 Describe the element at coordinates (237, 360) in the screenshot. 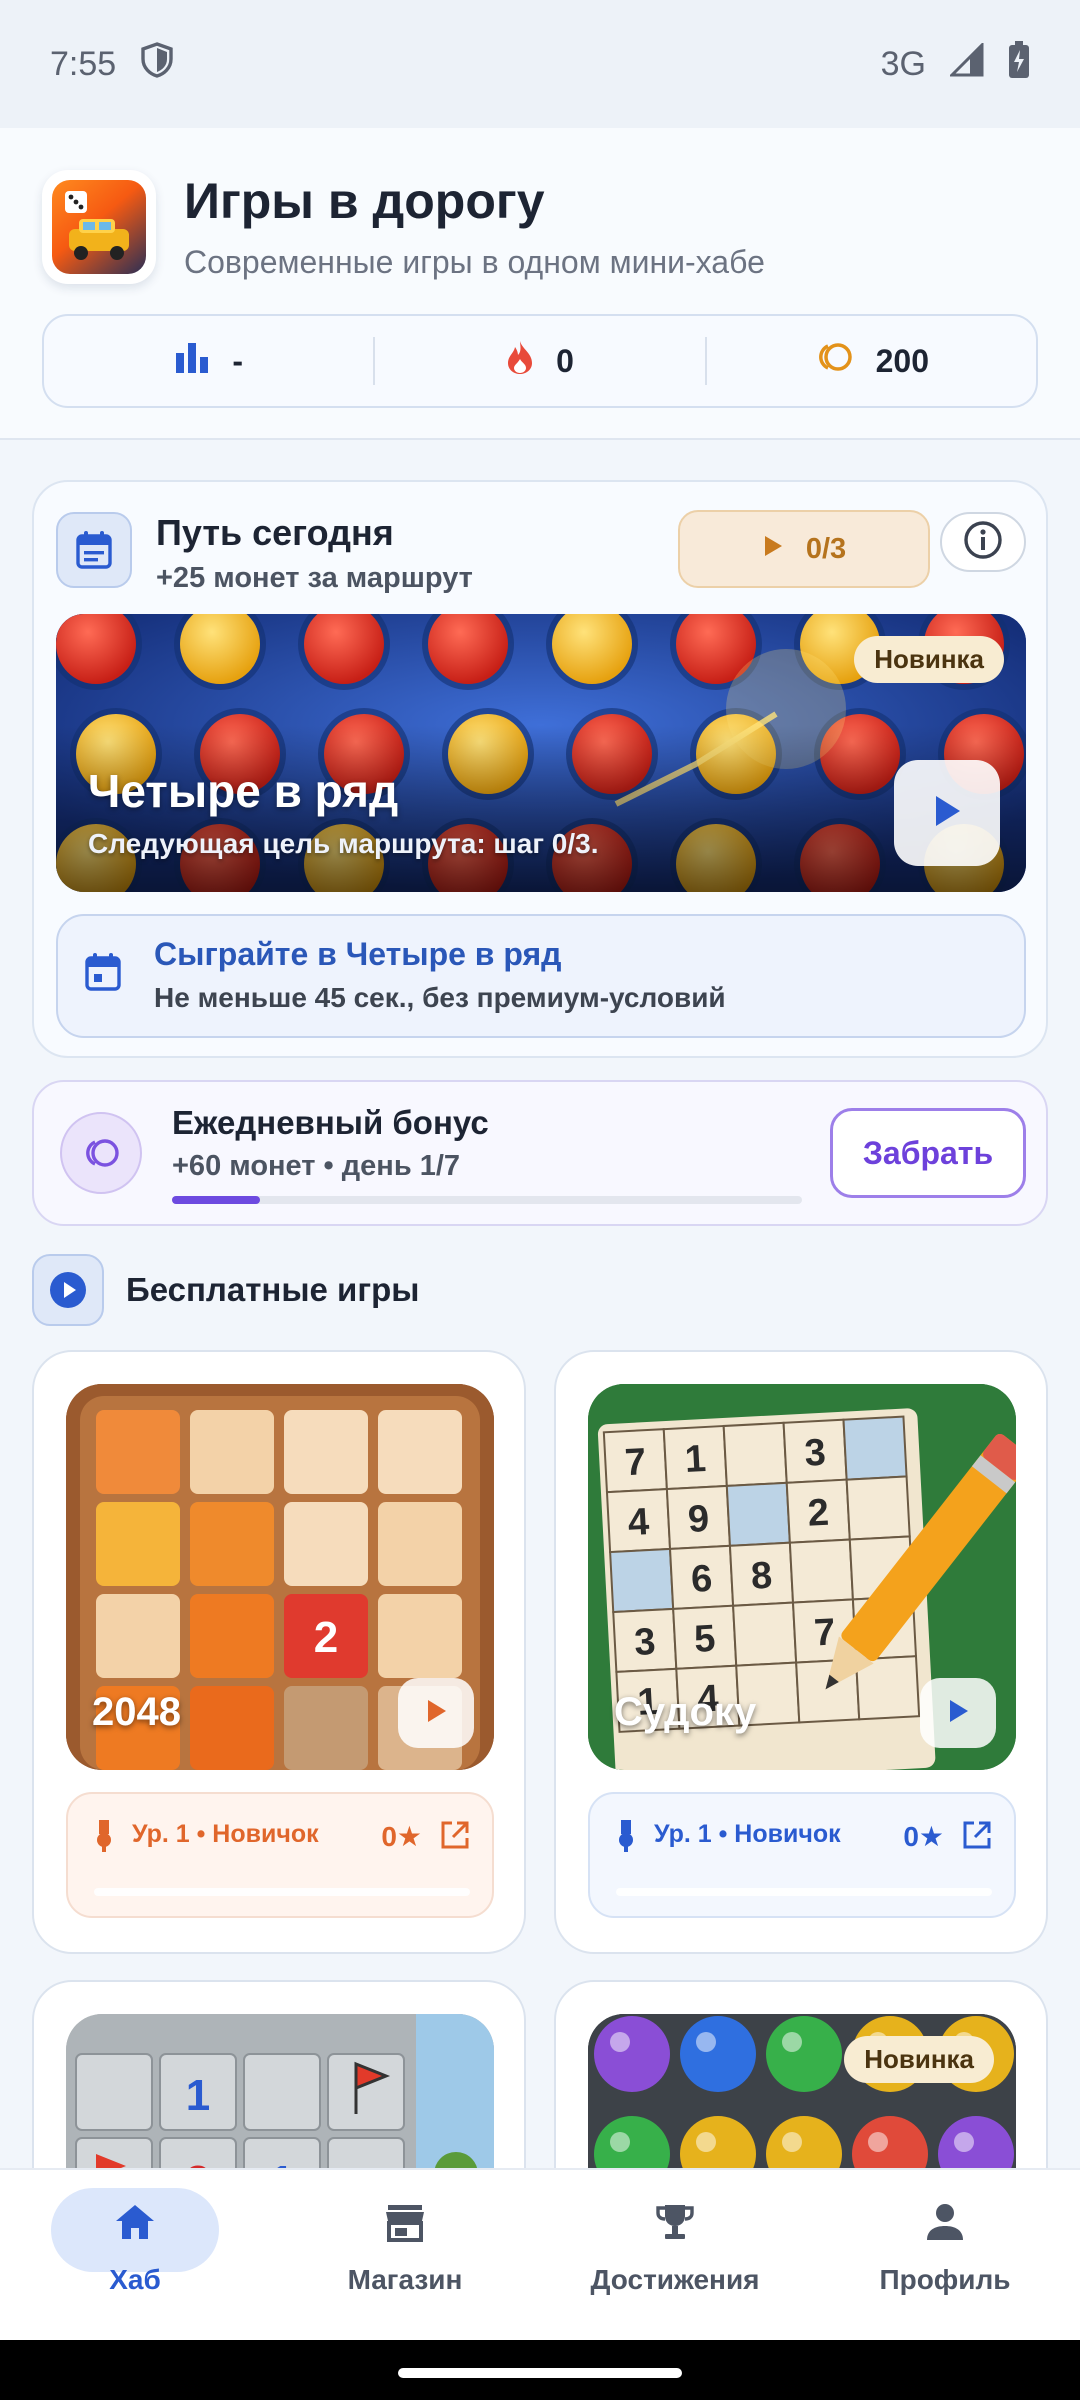

I see `stat-rank-value: -` at that location.